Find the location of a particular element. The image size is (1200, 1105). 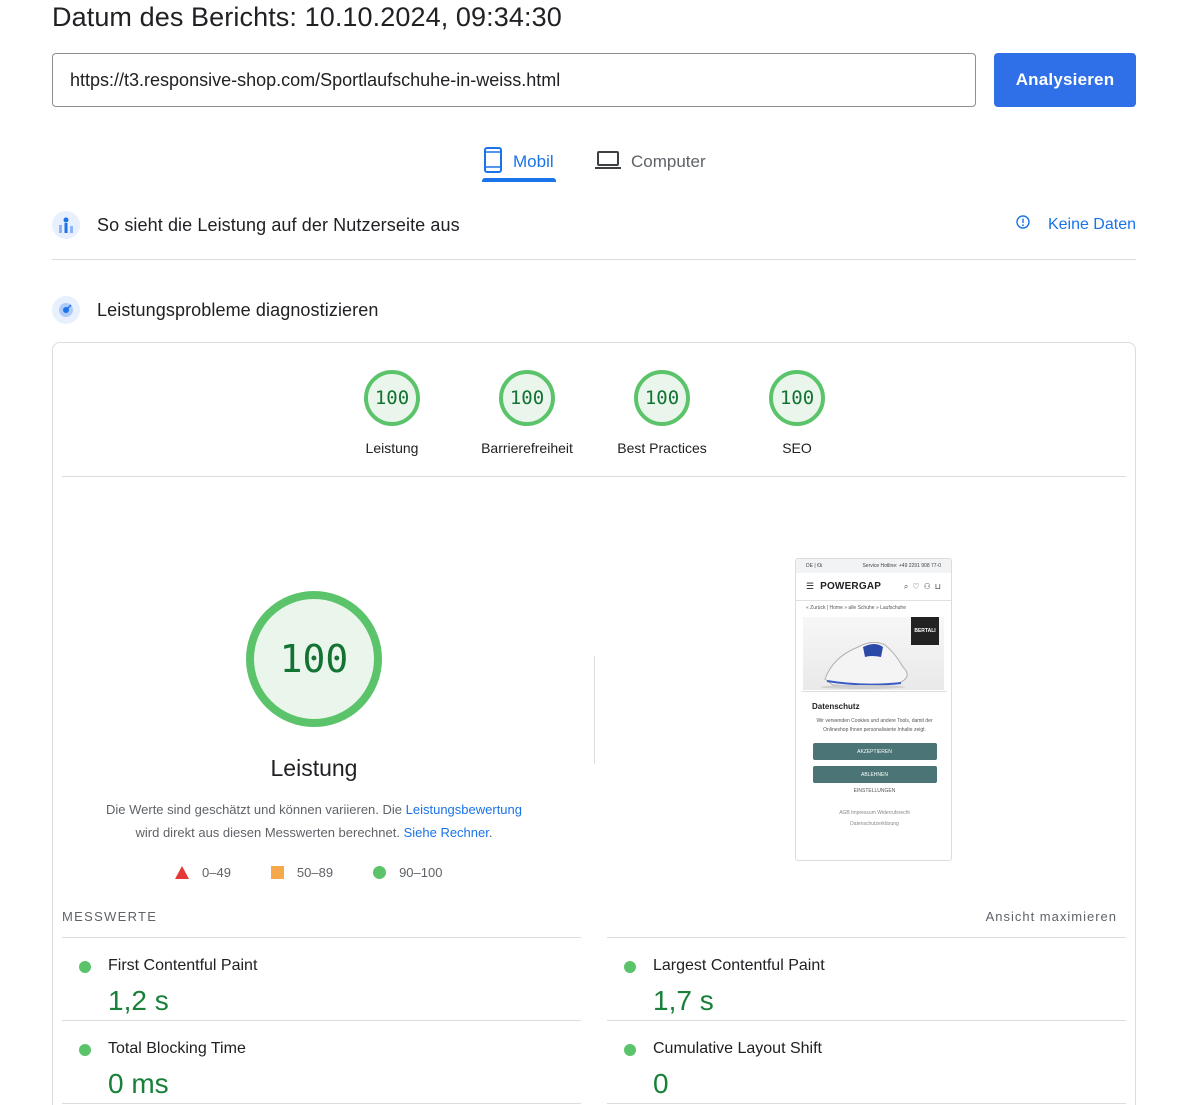

legend-range: 0–49 is located at coordinates (216, 872).